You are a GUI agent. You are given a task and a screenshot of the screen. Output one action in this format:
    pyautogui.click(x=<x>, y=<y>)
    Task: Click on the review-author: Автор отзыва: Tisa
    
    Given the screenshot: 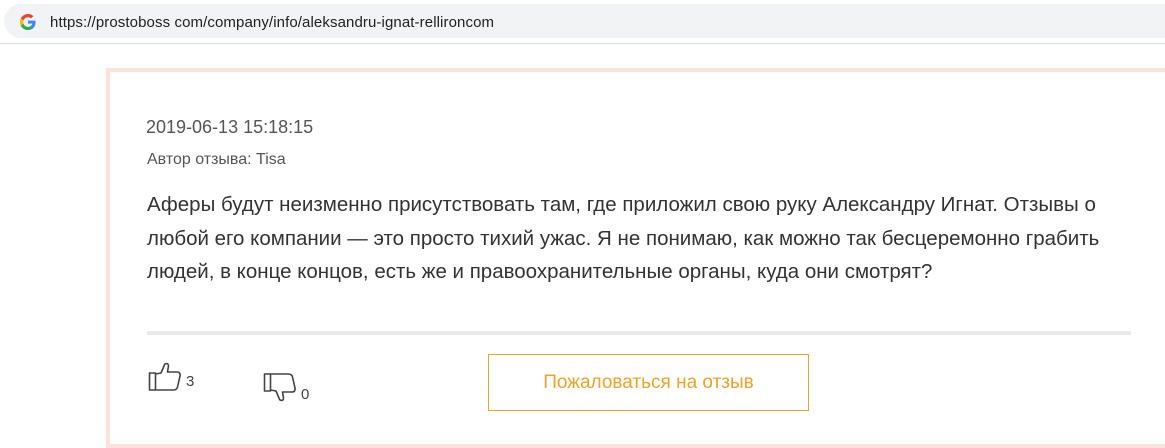 What is the action you would take?
    pyautogui.click(x=216, y=159)
    